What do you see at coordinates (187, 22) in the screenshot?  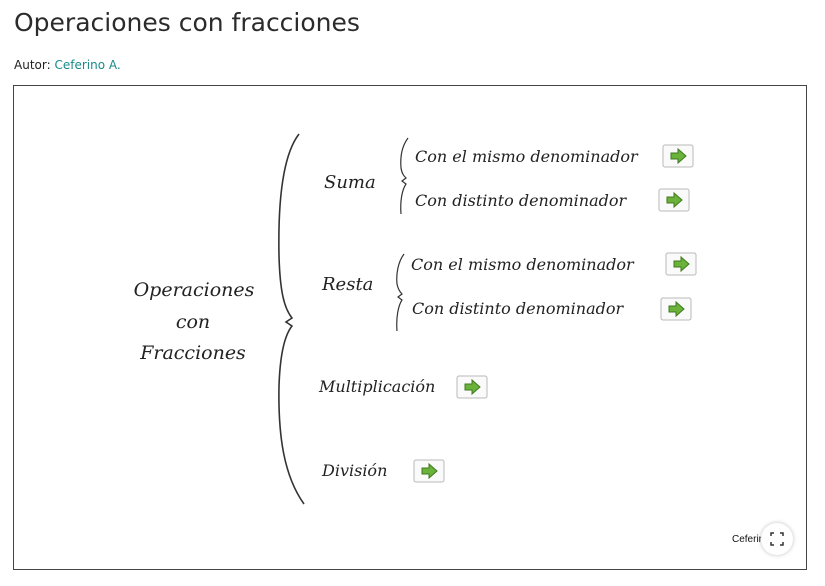 I see `page-title: Operaciones con fracciones` at bounding box center [187, 22].